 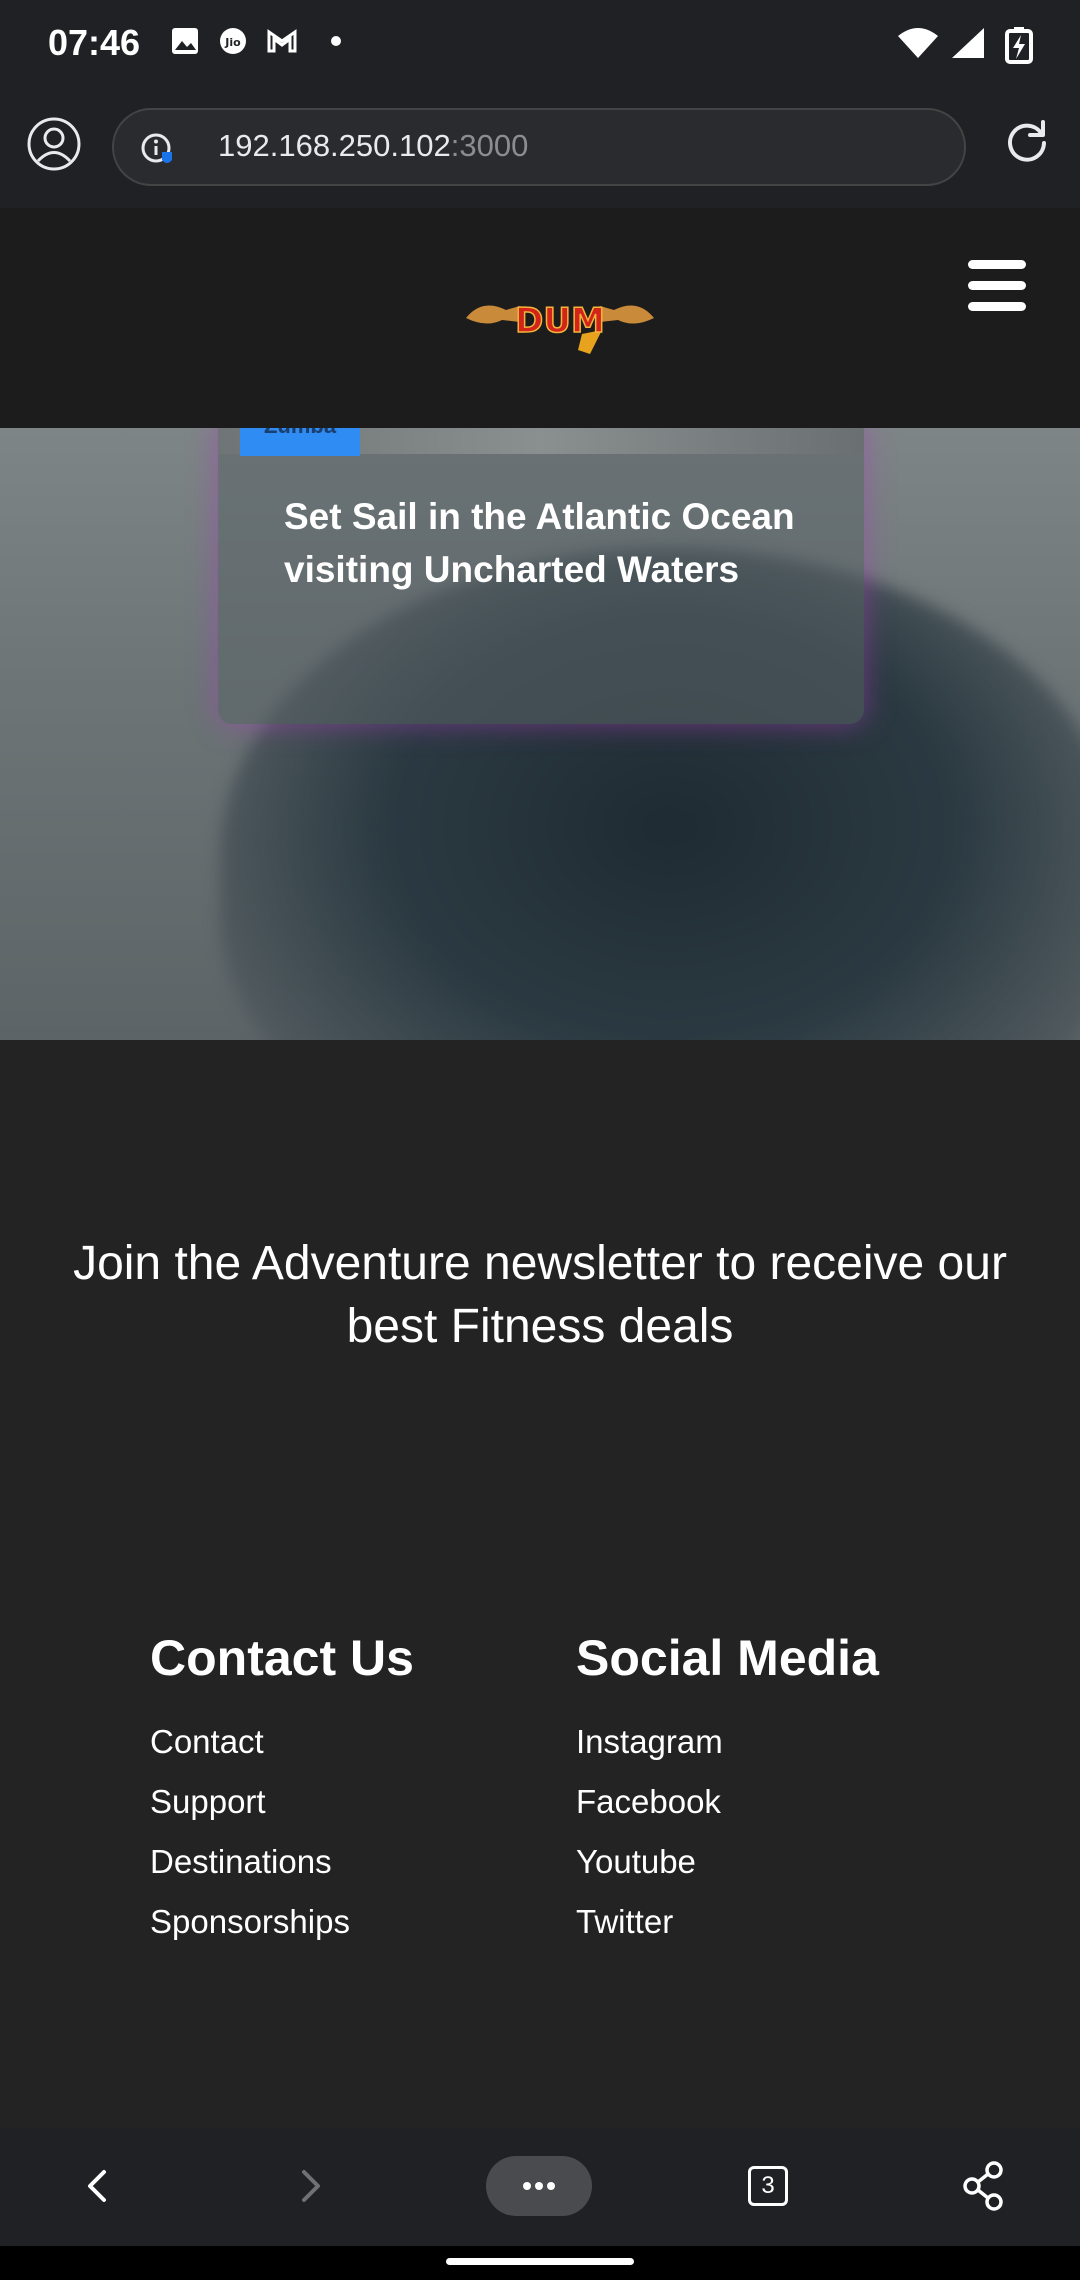 I want to click on battery-charging-icon, so click(x=1019, y=45).